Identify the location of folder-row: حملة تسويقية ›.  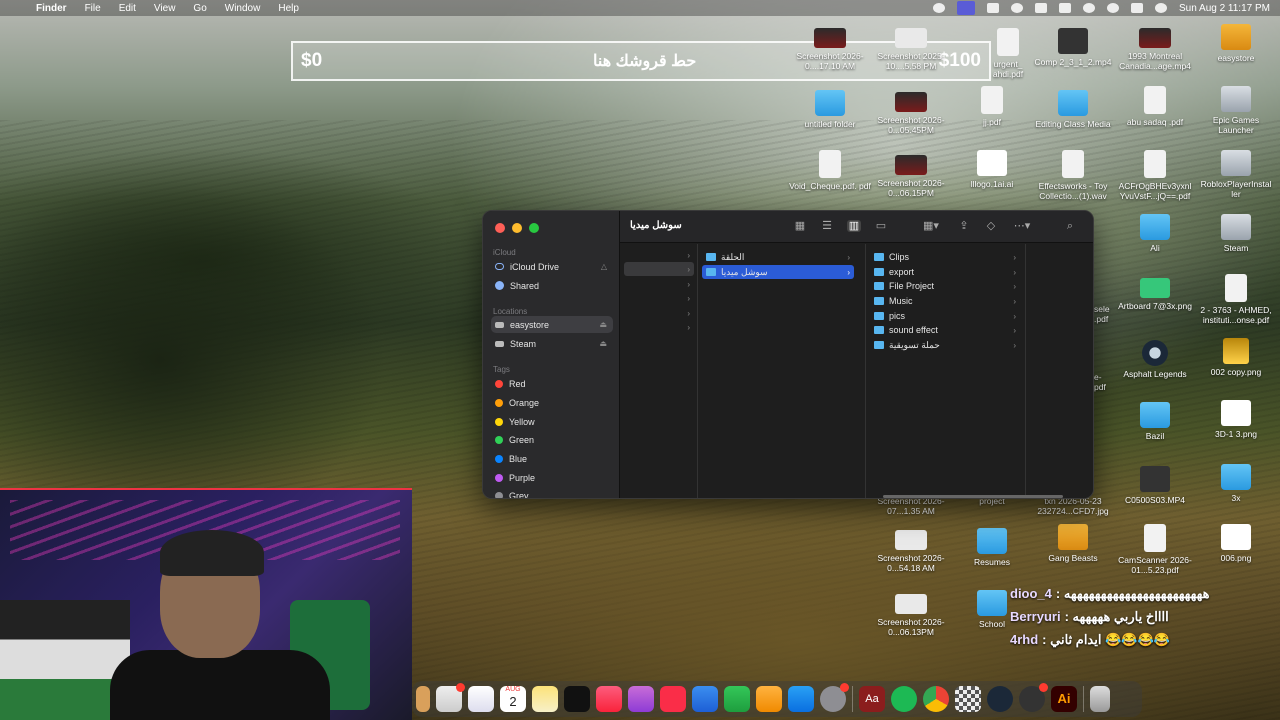
(945, 345).